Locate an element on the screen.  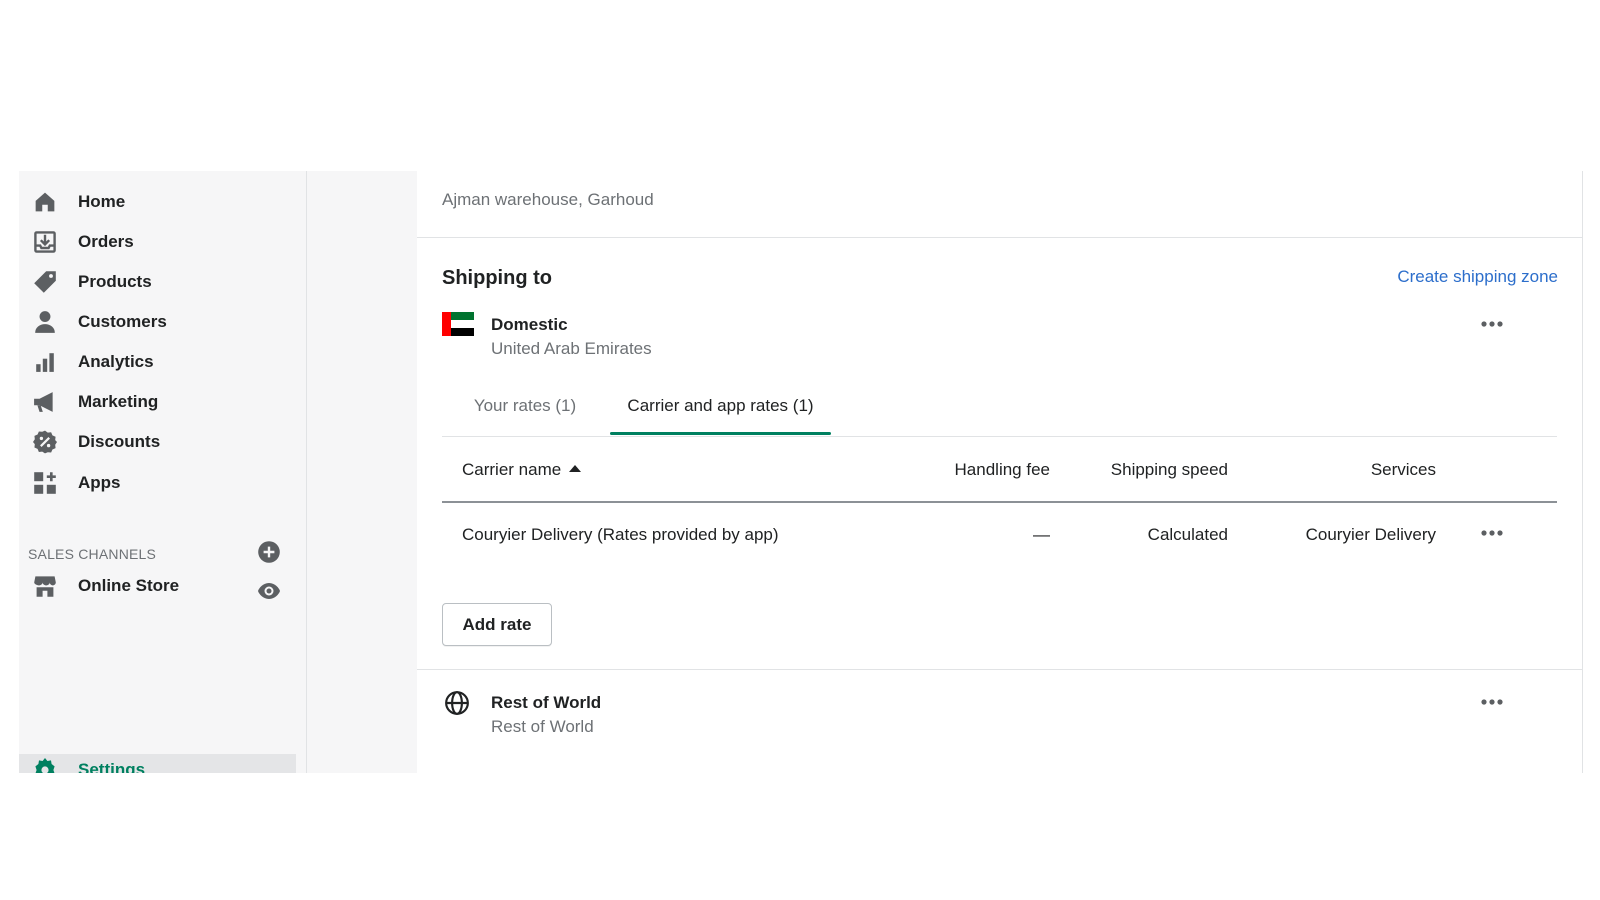
sidebar-item-home: Home is located at coordinates (162, 202).